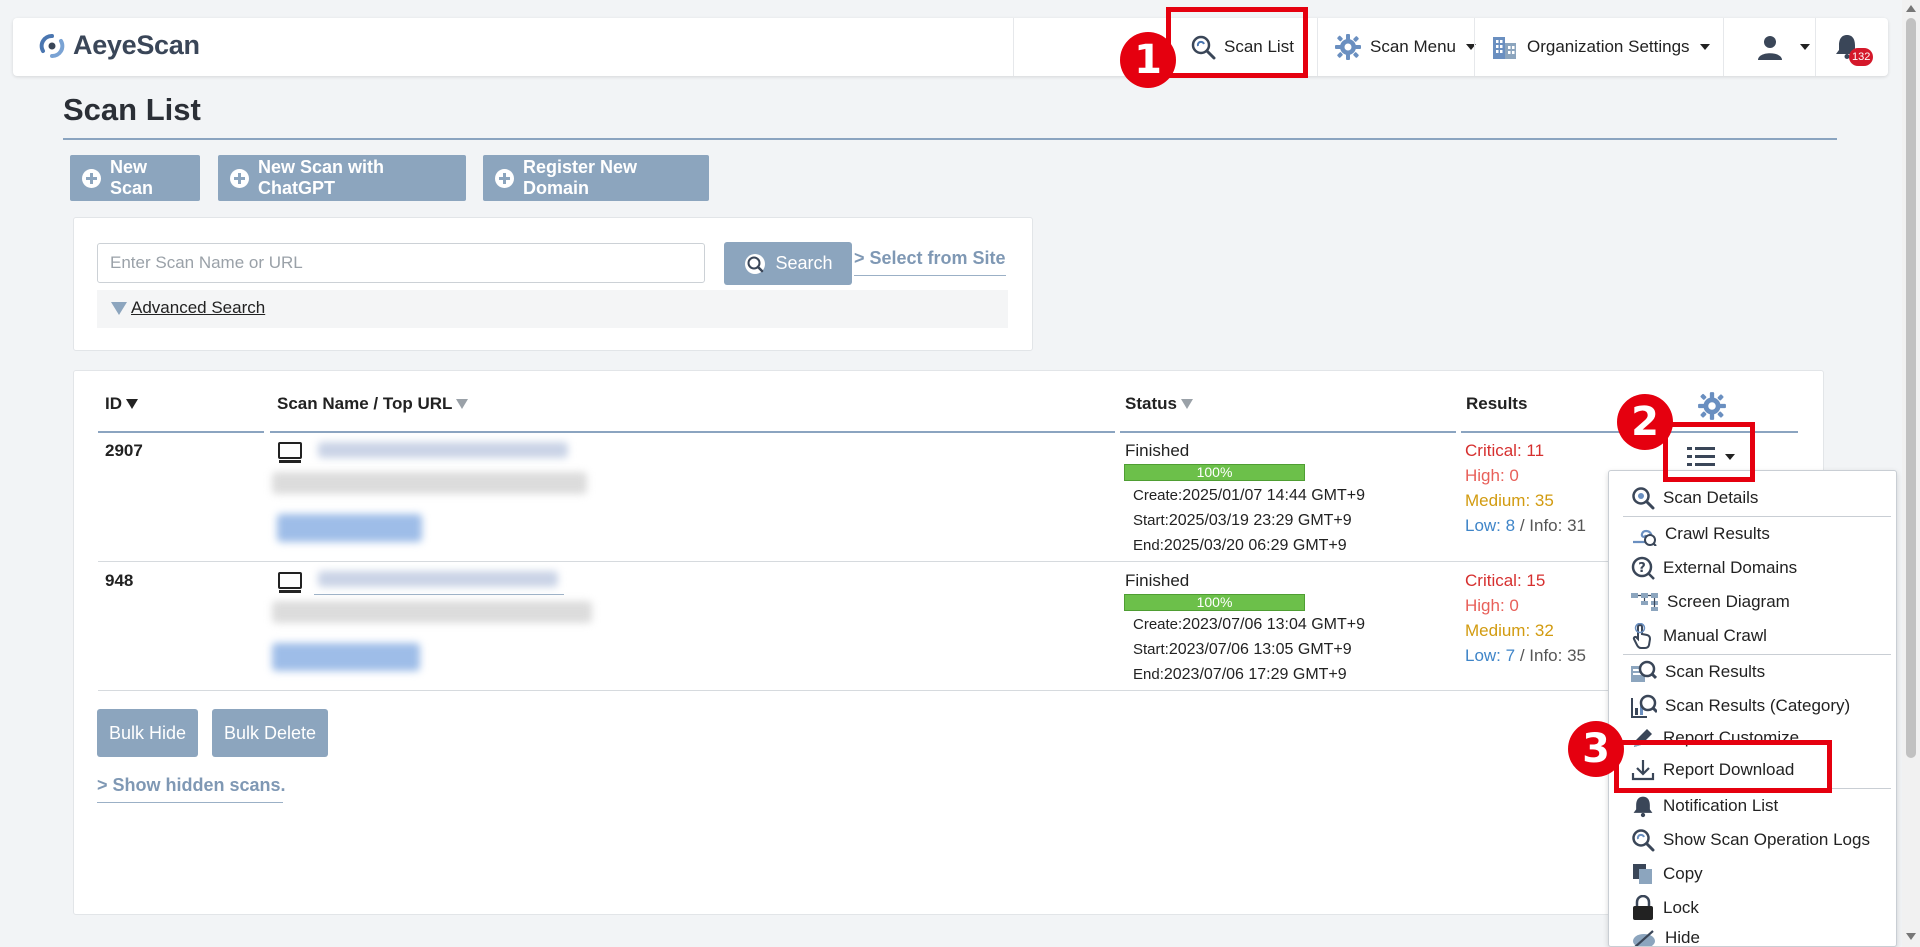 The height and width of the screenshot is (947, 1920). I want to click on show-hidden-scans-link: > Show hidden scans., so click(191, 789).